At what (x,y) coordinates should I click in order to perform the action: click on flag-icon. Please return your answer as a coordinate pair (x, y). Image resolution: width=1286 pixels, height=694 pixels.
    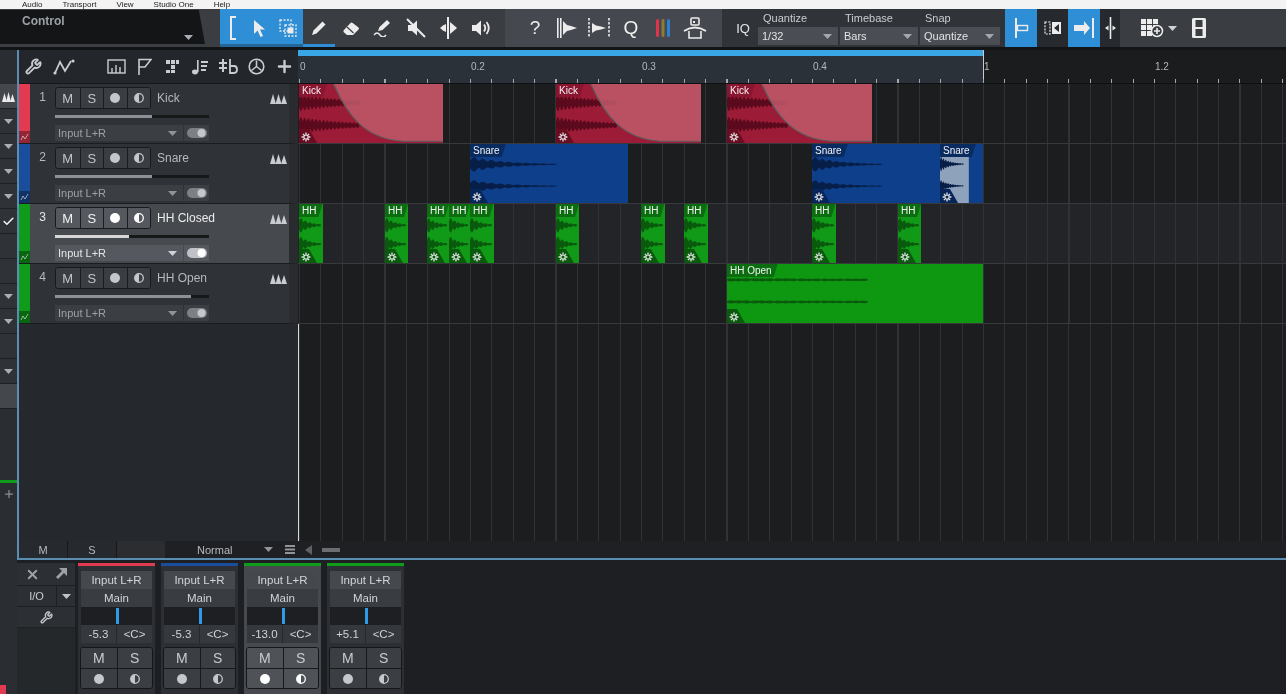
    Looking at the image, I should click on (144, 66).